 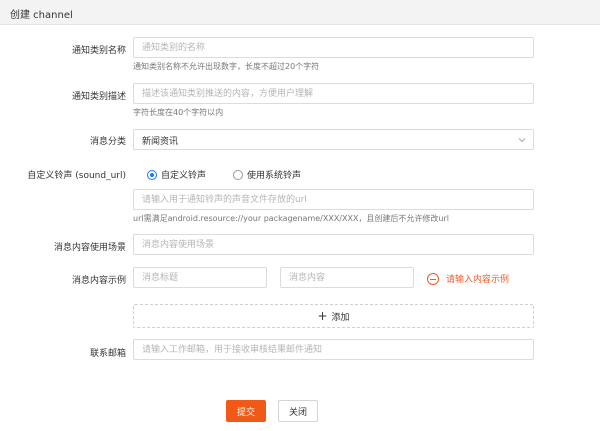 What do you see at coordinates (89, 248) in the screenshot?
I see `usage-scene-label: 消息内容使用场景` at bounding box center [89, 248].